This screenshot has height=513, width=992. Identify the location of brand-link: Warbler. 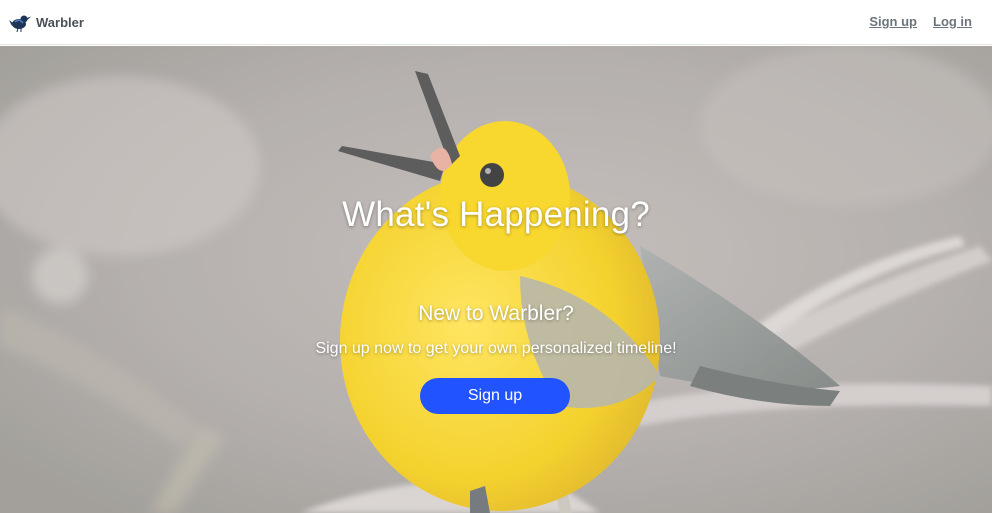
(46, 22).